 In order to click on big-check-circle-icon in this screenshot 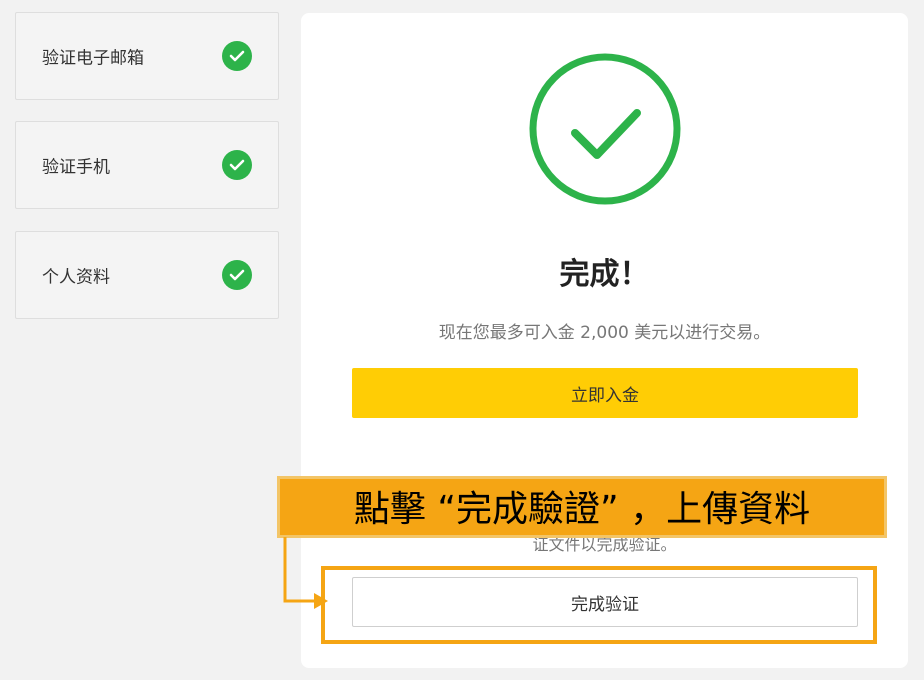, I will do `click(605, 129)`.